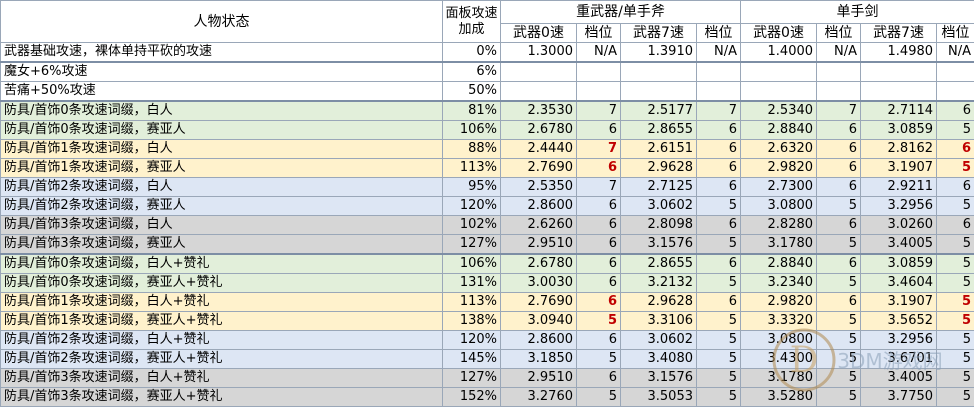 The height and width of the screenshot is (407, 974). Describe the element at coordinates (222, 378) in the screenshot. I see `status-cell: 防具/首饰3条攻速词缀，白人+赞礼` at that location.